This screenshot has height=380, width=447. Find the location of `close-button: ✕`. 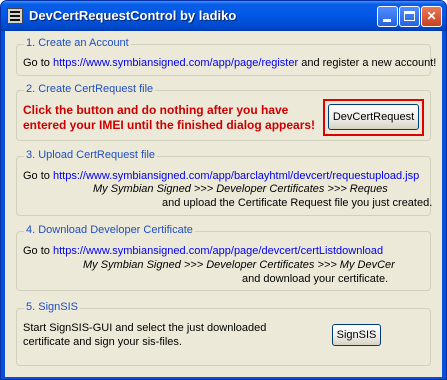

close-button: ✕ is located at coordinates (431, 16).